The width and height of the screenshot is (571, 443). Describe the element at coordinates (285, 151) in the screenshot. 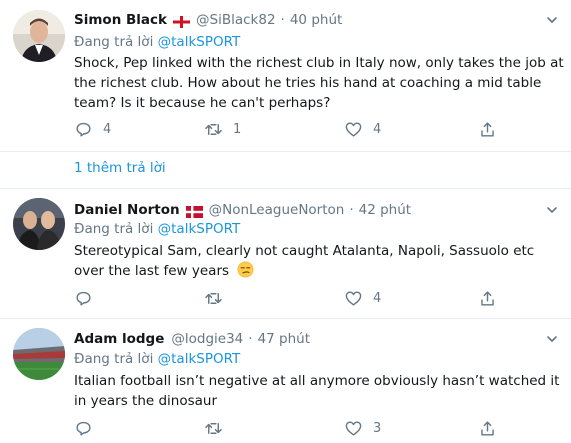

I see `divider` at that location.